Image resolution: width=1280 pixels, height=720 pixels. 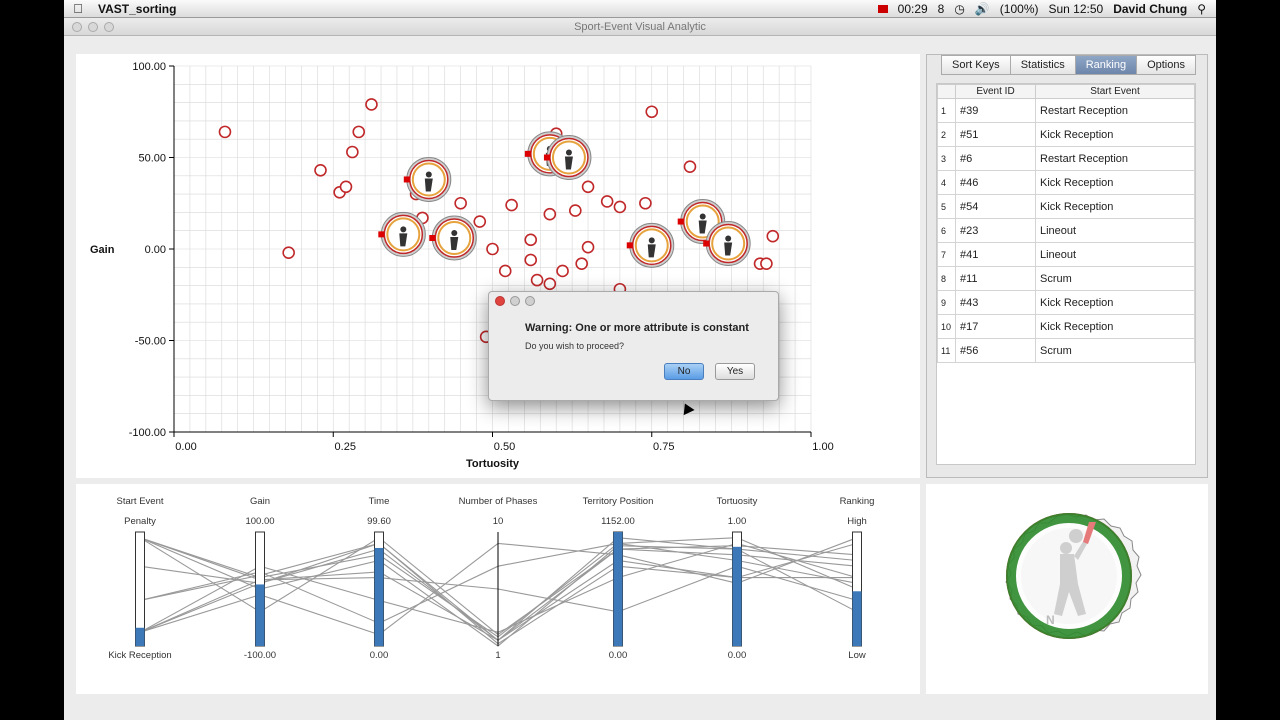 What do you see at coordinates (982, 9) in the screenshot?
I see `volume-icon: 🔊` at bounding box center [982, 9].